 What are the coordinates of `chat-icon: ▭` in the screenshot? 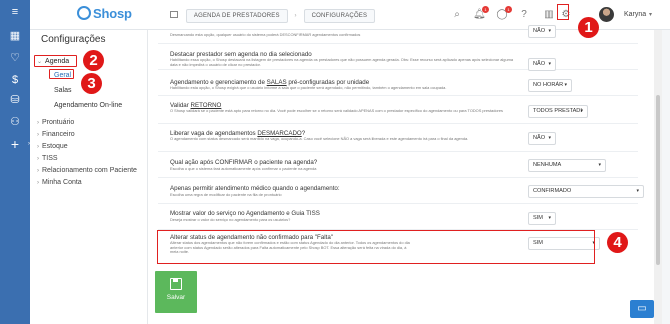 It's located at (642, 309).